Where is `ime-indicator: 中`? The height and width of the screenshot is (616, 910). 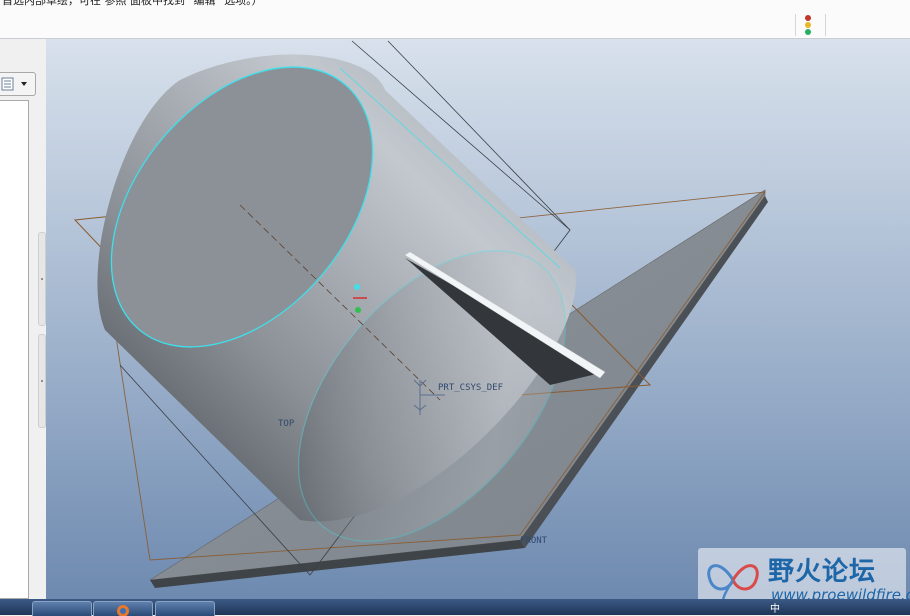 ime-indicator: 中 is located at coordinates (775, 607).